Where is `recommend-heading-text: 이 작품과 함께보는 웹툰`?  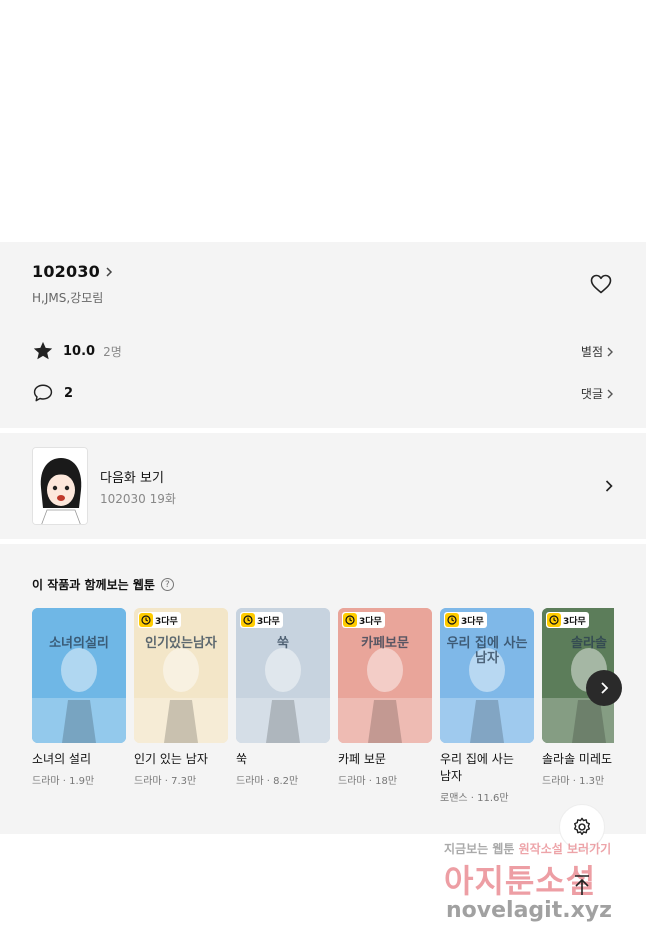
recommend-heading-text: 이 작품과 함께보는 웹툰 is located at coordinates (93, 585).